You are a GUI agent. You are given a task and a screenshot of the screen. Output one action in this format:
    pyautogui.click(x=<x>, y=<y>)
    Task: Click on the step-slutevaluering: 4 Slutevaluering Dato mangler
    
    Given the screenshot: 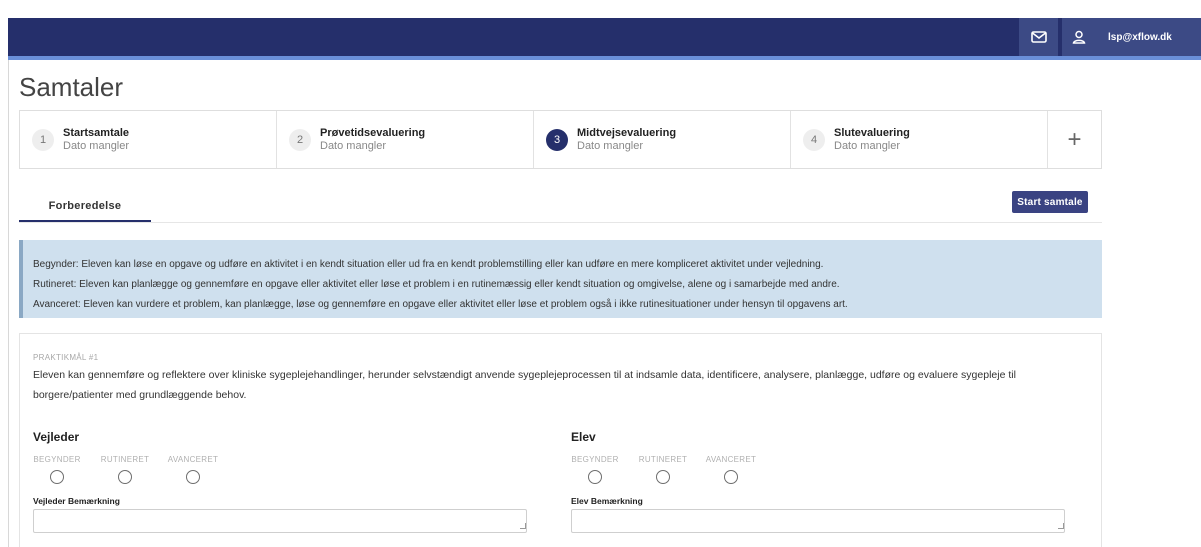 What is the action you would take?
    pyautogui.click(x=919, y=139)
    